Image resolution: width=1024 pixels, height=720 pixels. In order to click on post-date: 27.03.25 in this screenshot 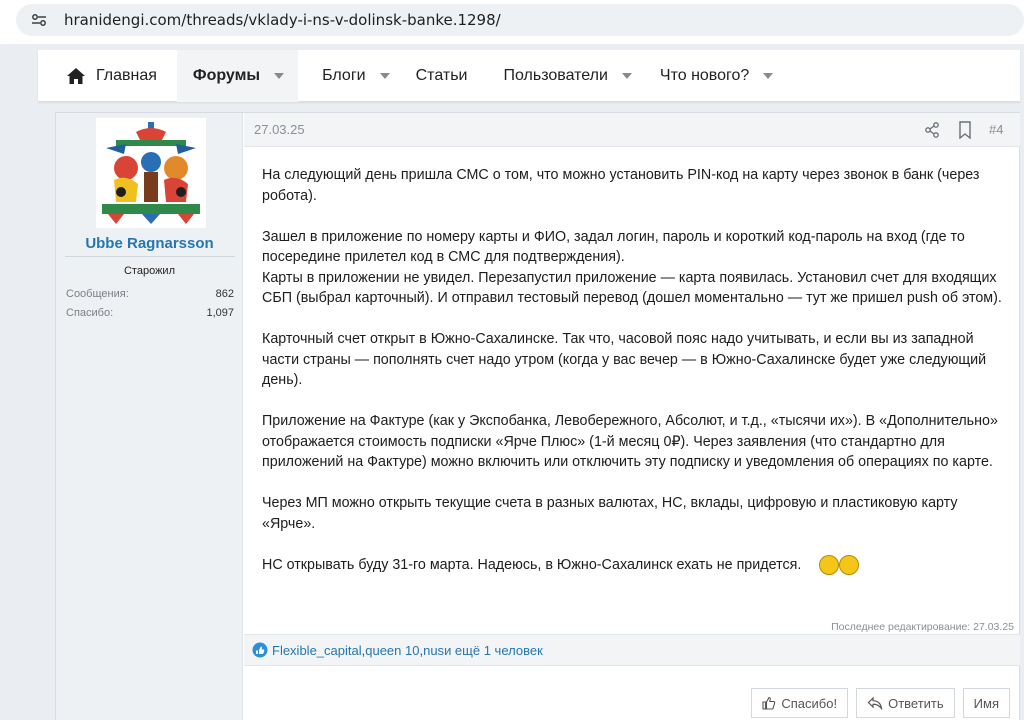, I will do `click(279, 129)`.